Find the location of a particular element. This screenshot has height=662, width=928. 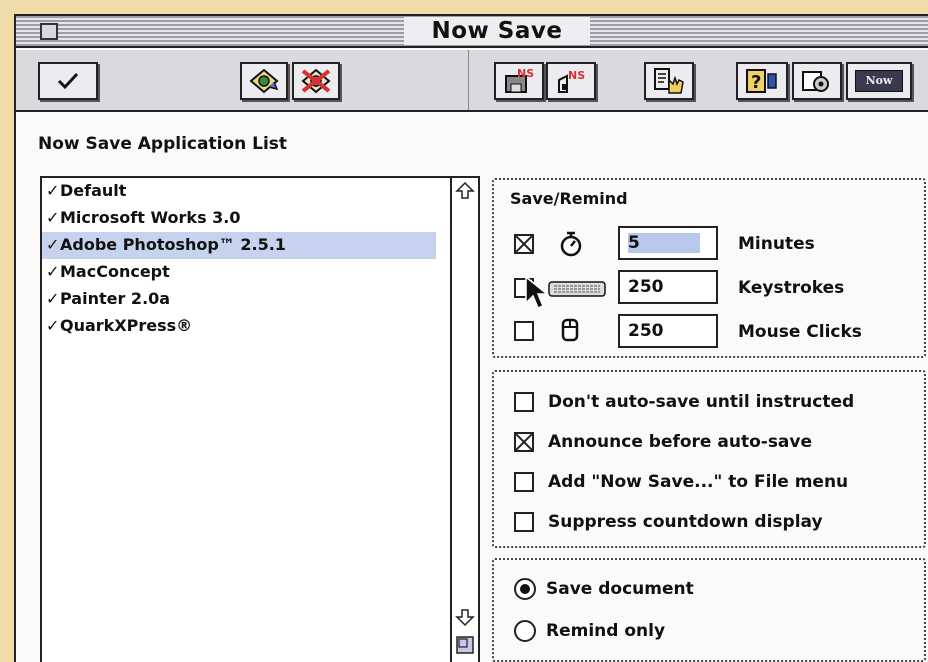

save-stamp-button: NS is located at coordinates (519, 81).